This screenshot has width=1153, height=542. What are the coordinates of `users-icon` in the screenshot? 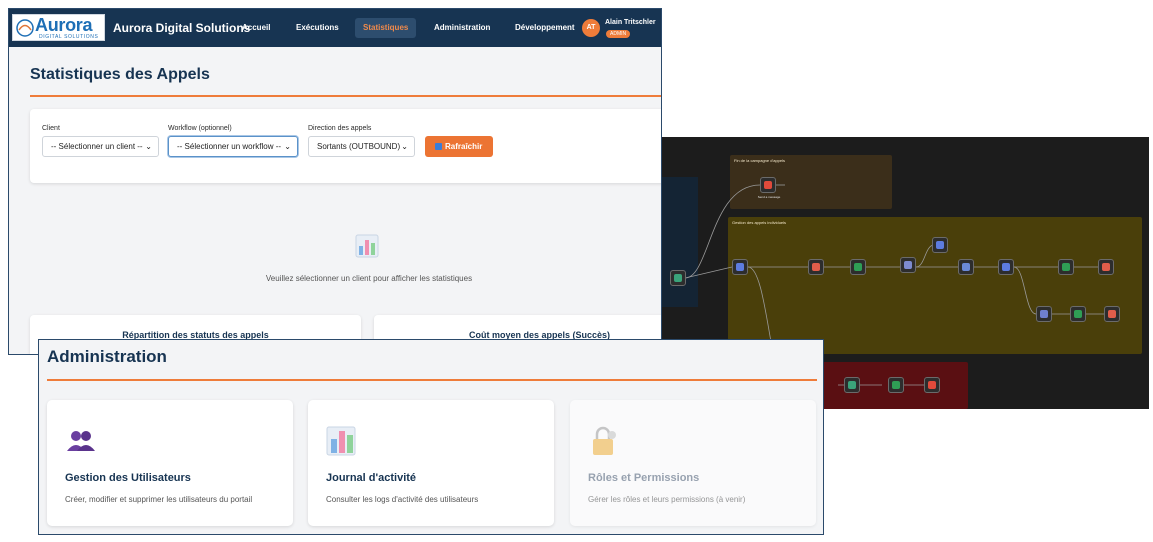 It's located at (81, 441).